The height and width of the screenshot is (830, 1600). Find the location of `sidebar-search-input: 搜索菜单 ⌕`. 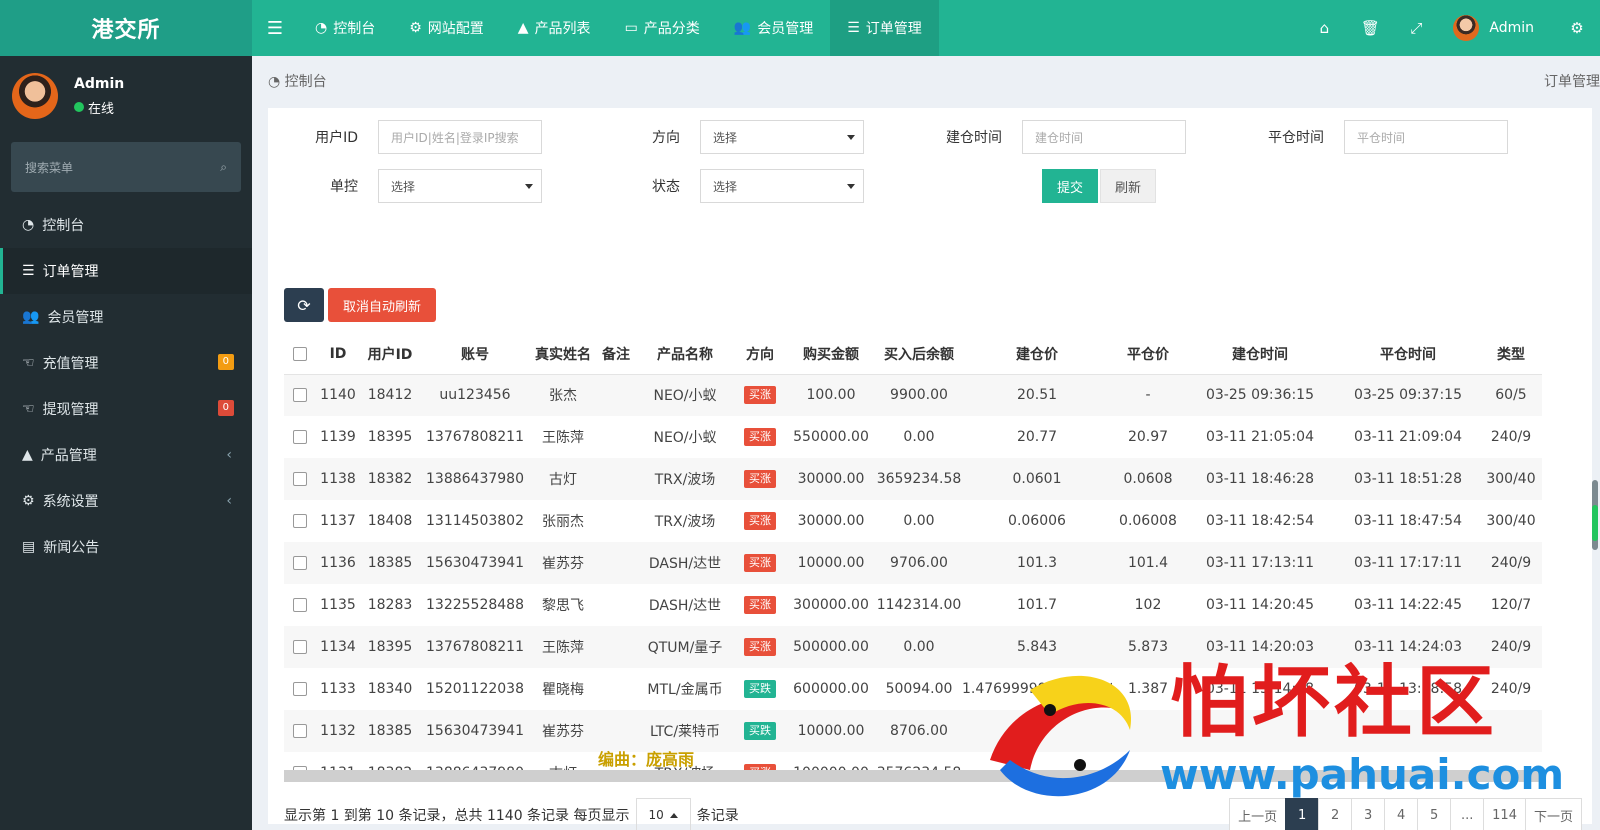

sidebar-search-input: 搜索菜单 ⌕ is located at coordinates (126, 167).